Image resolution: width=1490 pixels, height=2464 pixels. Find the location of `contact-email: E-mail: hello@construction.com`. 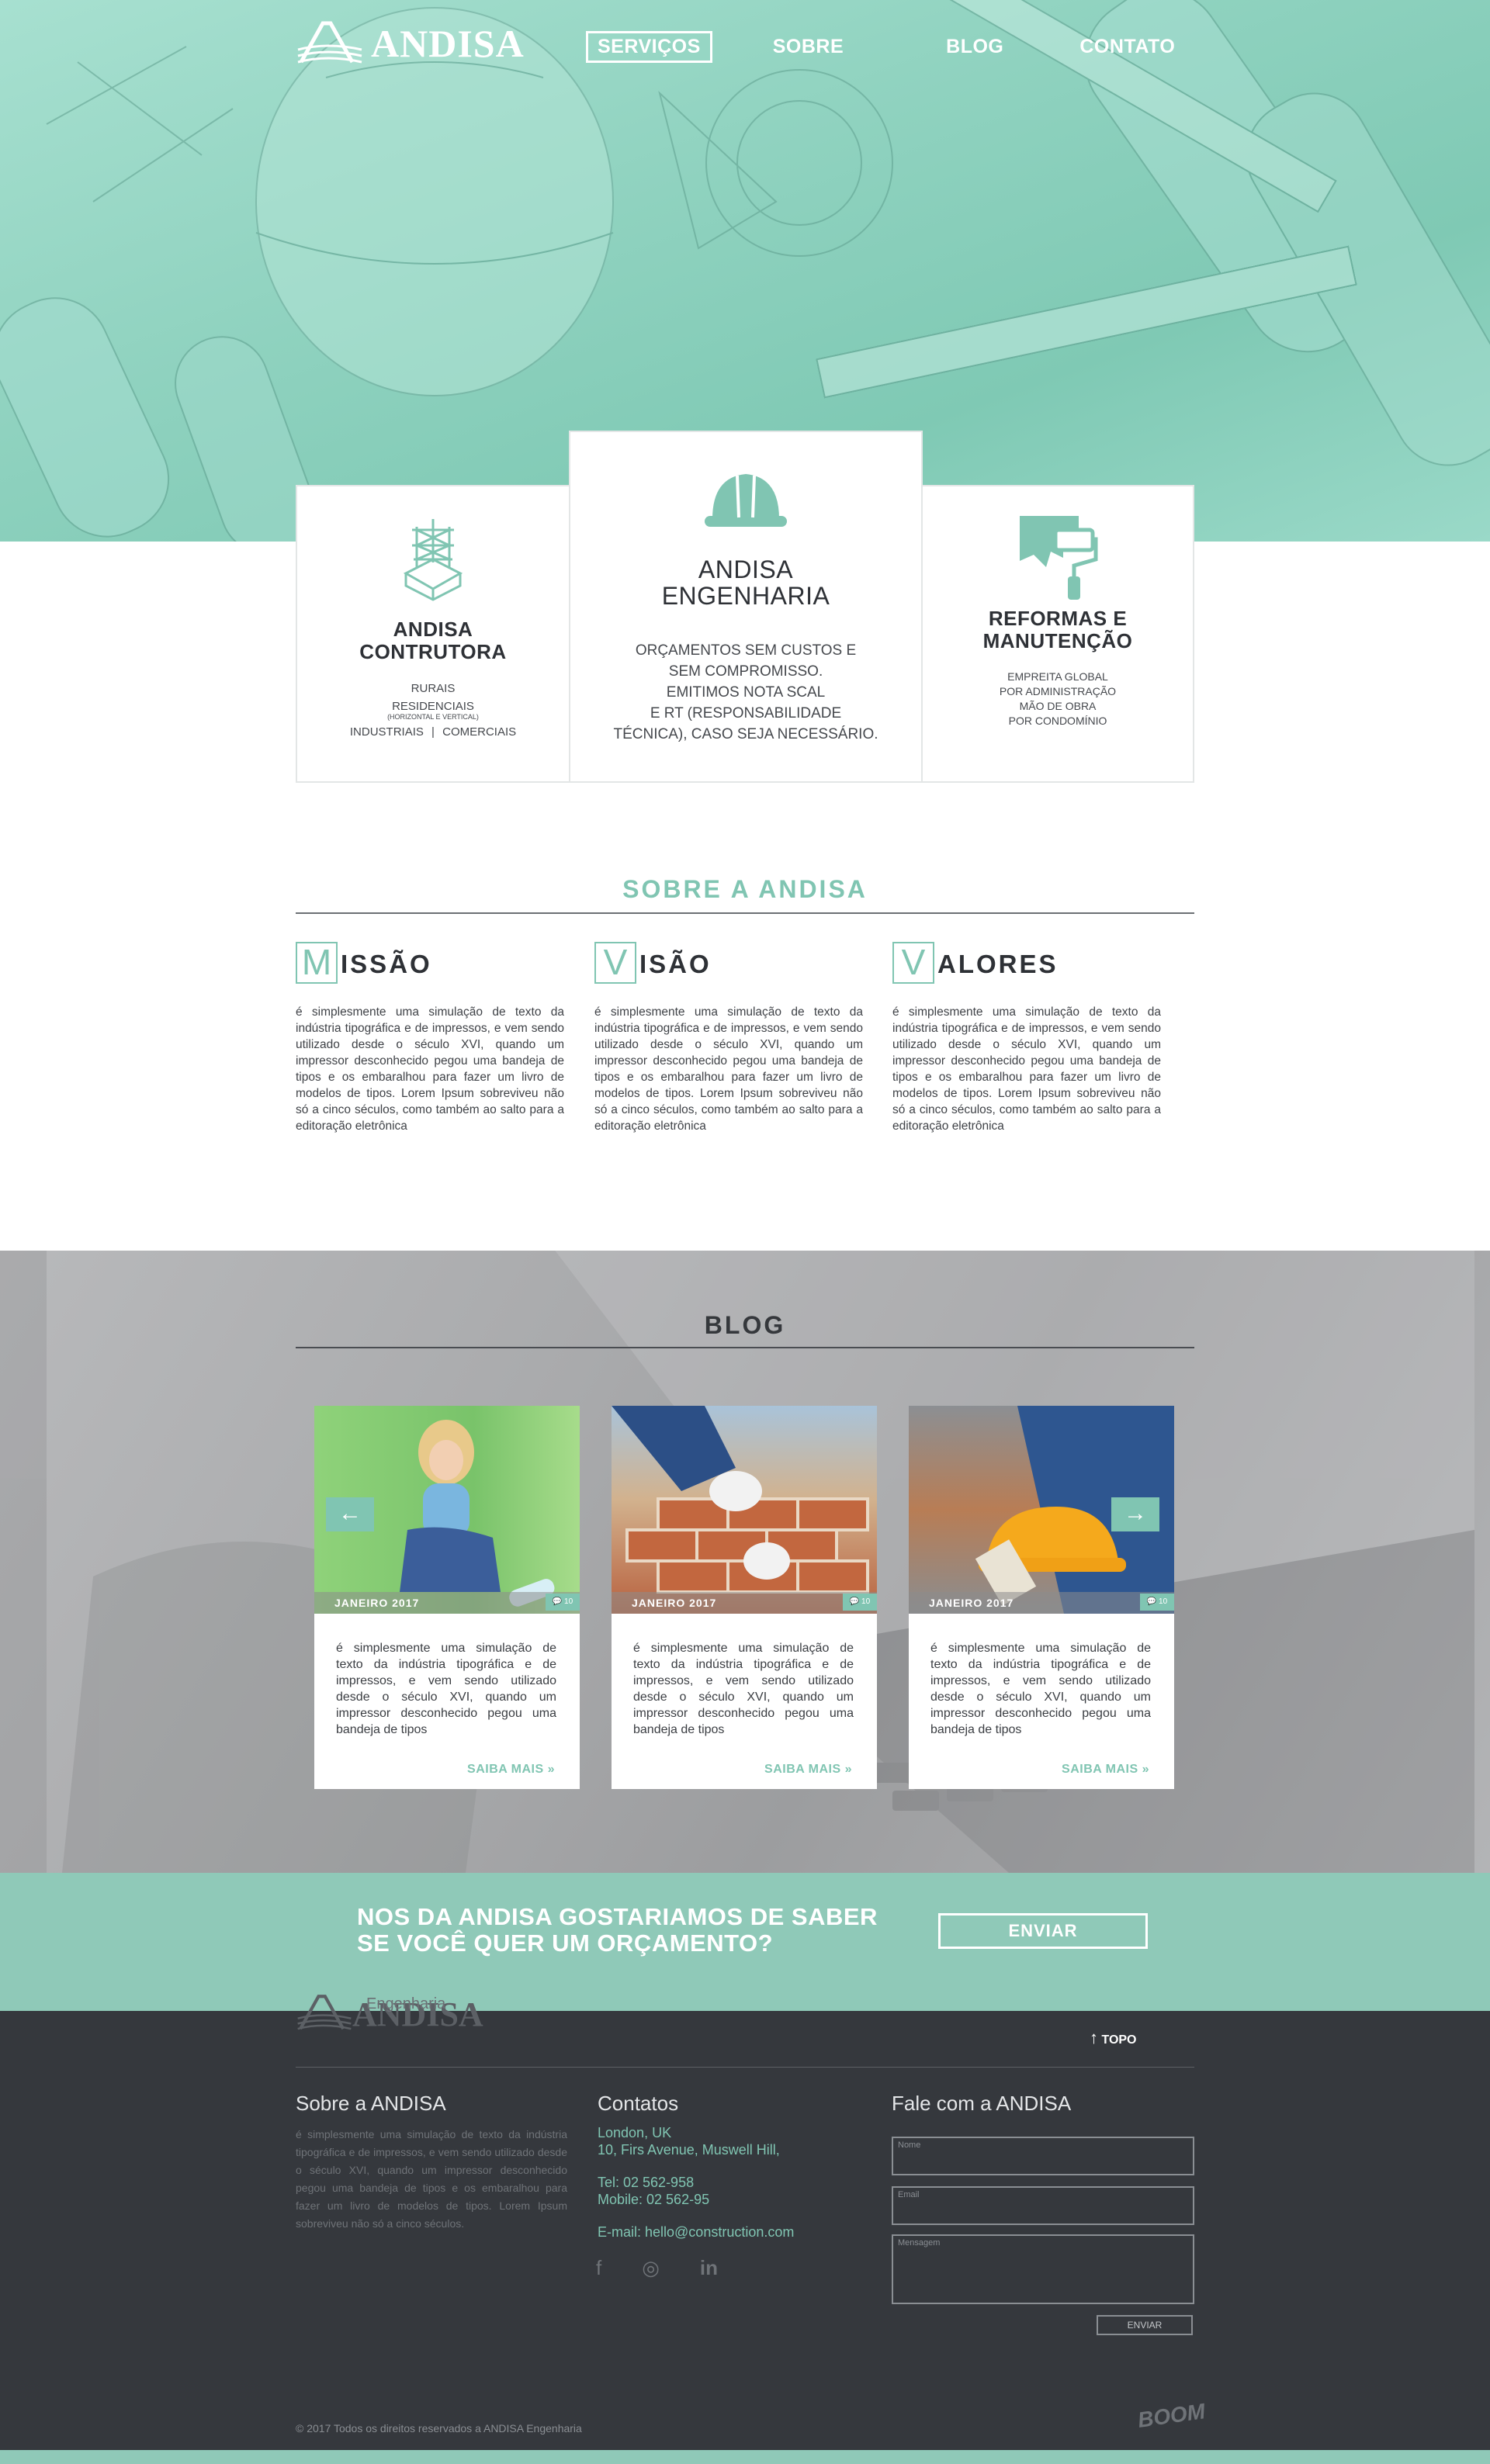

contact-email: E-mail: hello@construction.com is located at coordinates (696, 2232).